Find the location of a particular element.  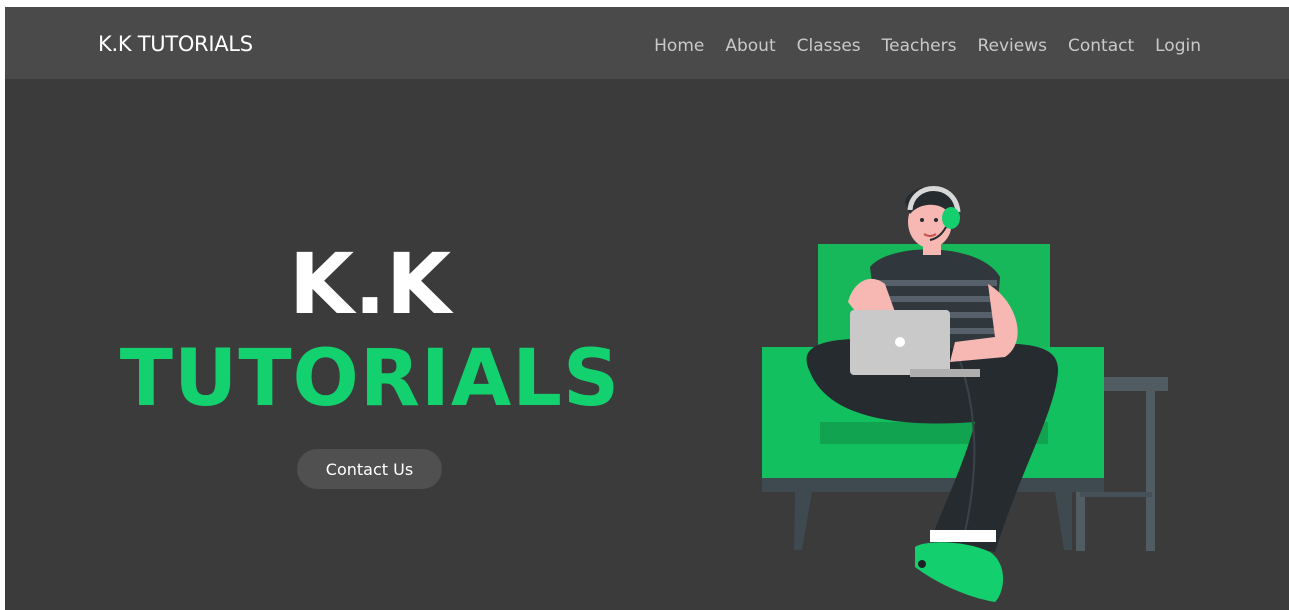

nav-link-reviews: Reviews is located at coordinates (1012, 46).